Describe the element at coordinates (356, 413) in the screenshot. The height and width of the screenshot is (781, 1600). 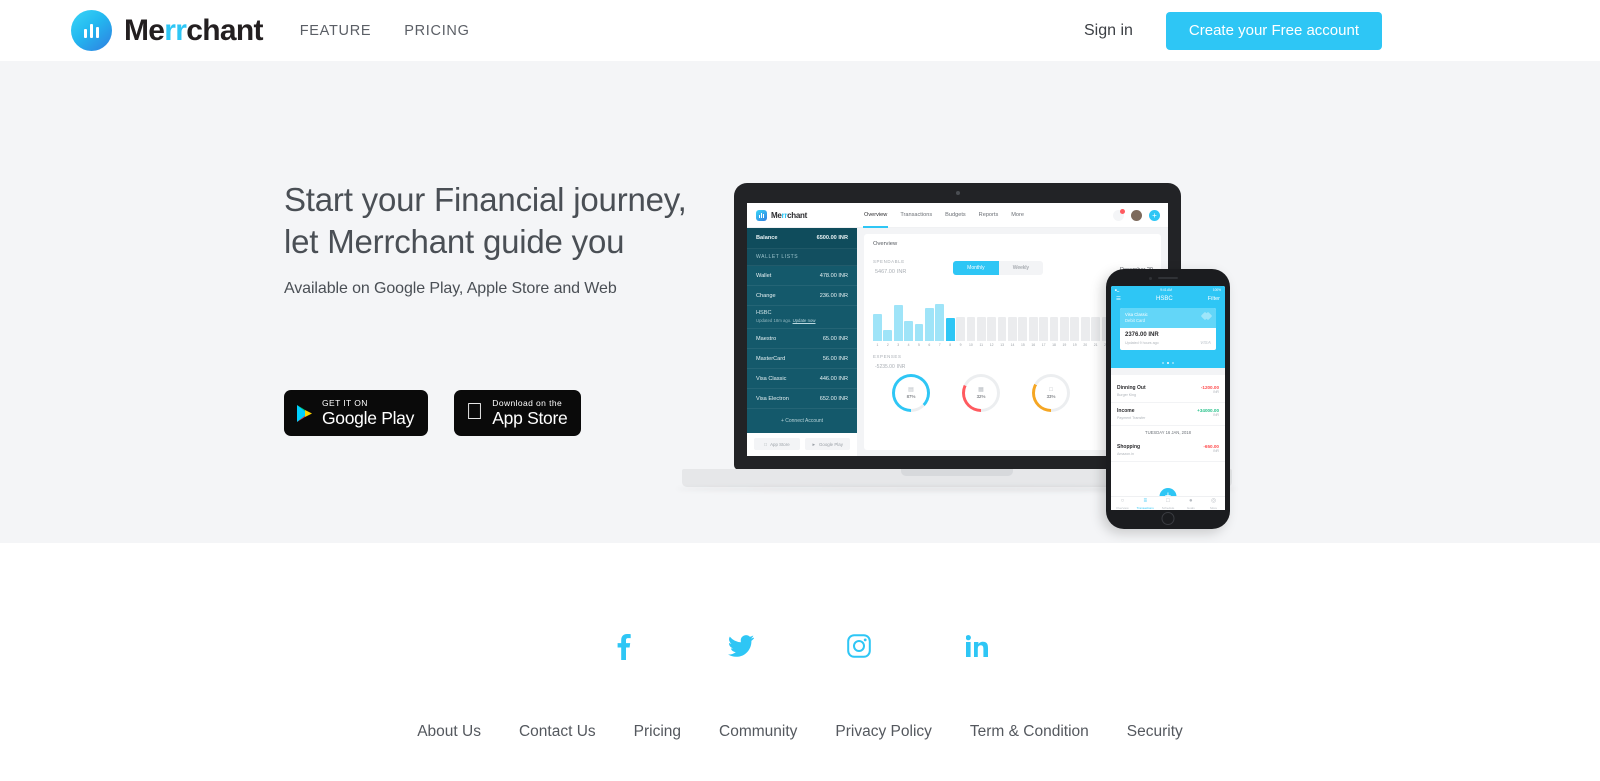
I see `google-play-badge: GET IT ON Google Play` at that location.